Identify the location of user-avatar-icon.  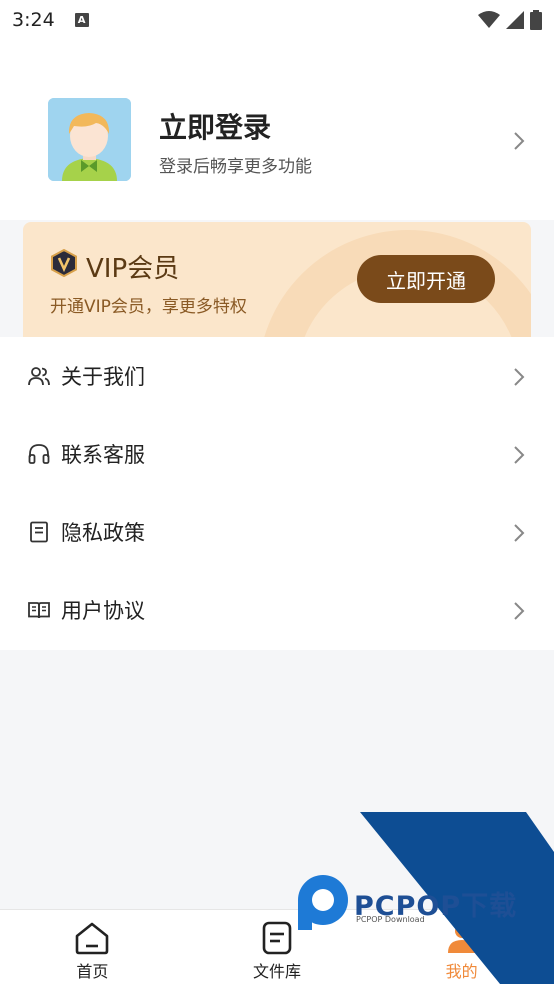
(89, 139).